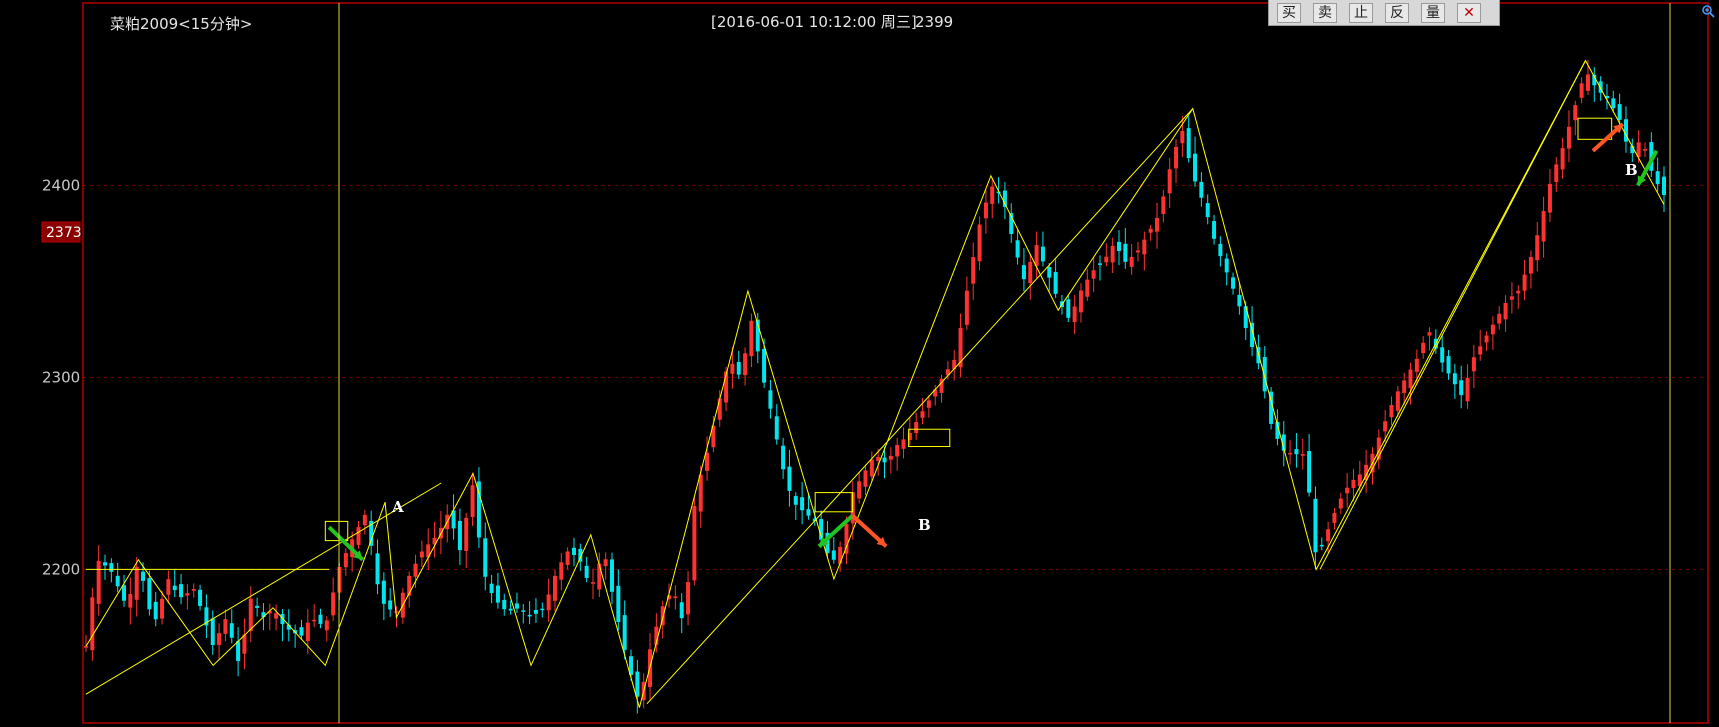 The height and width of the screenshot is (727, 1719). Describe the element at coordinates (1384, 13) in the screenshot. I see `trade-toolbar: 买 卖 止 反 量 ✕` at that location.